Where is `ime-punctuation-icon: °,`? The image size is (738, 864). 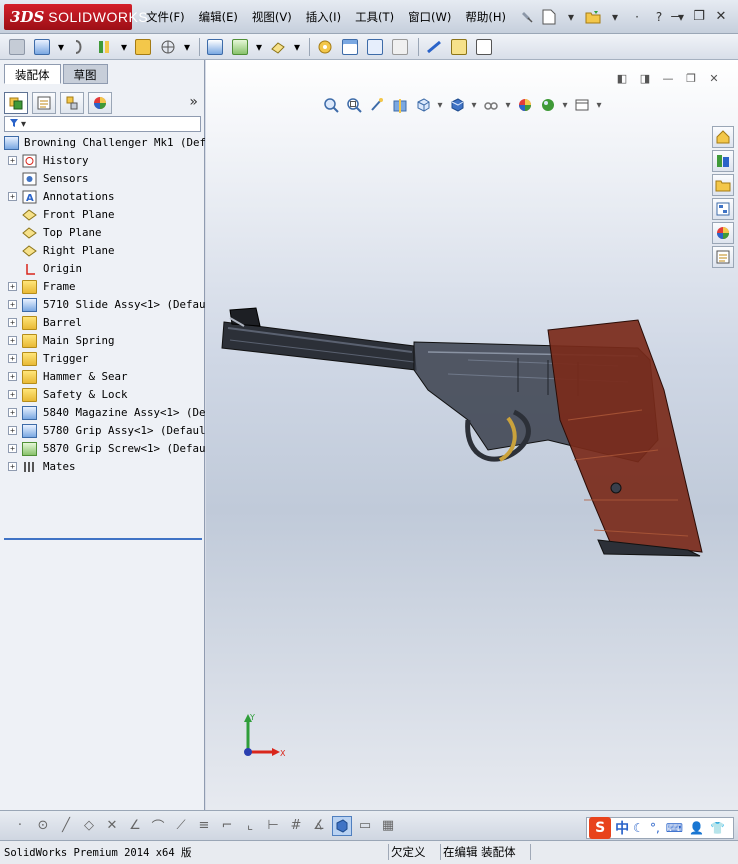 ime-punctuation-icon: °, is located at coordinates (655, 828).